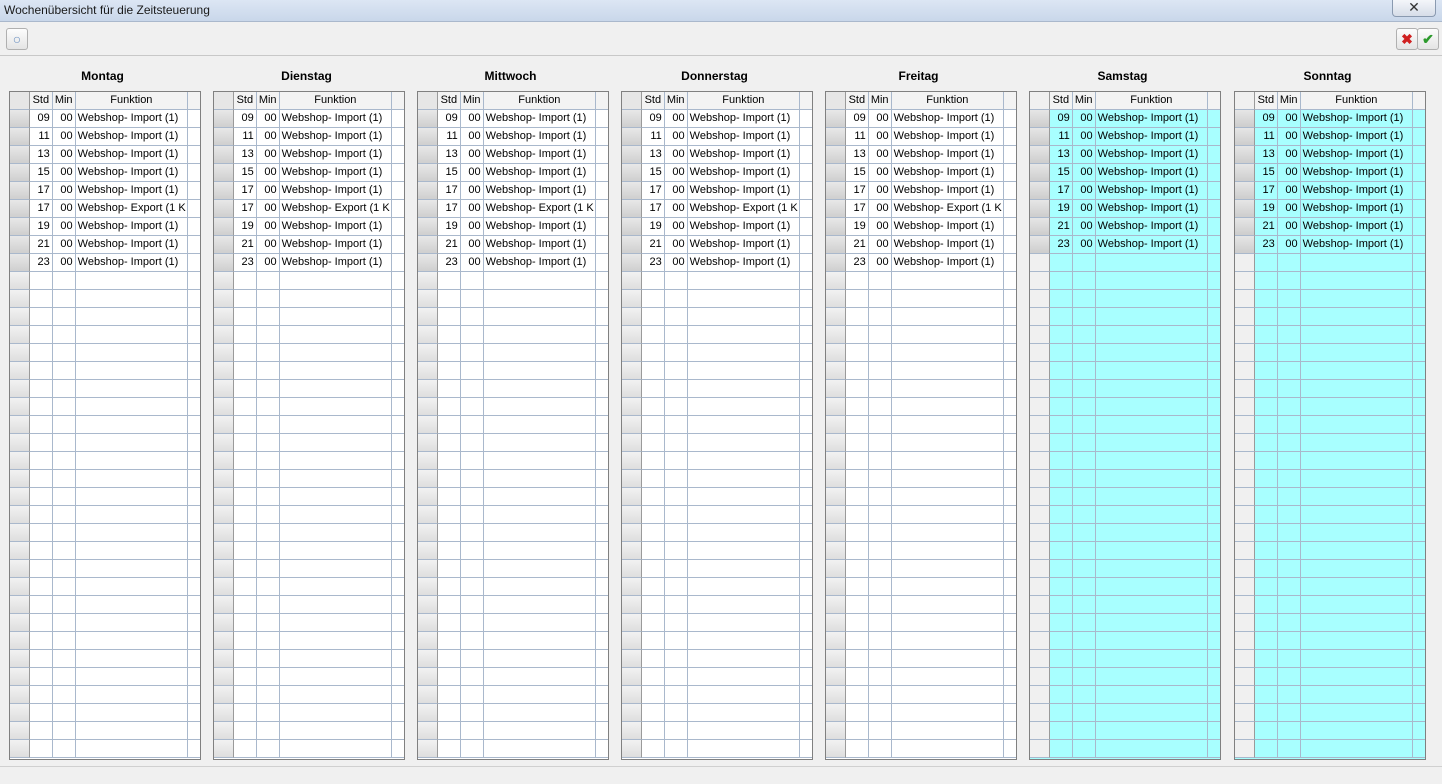  I want to click on column-header-std: Std, so click(41, 101).